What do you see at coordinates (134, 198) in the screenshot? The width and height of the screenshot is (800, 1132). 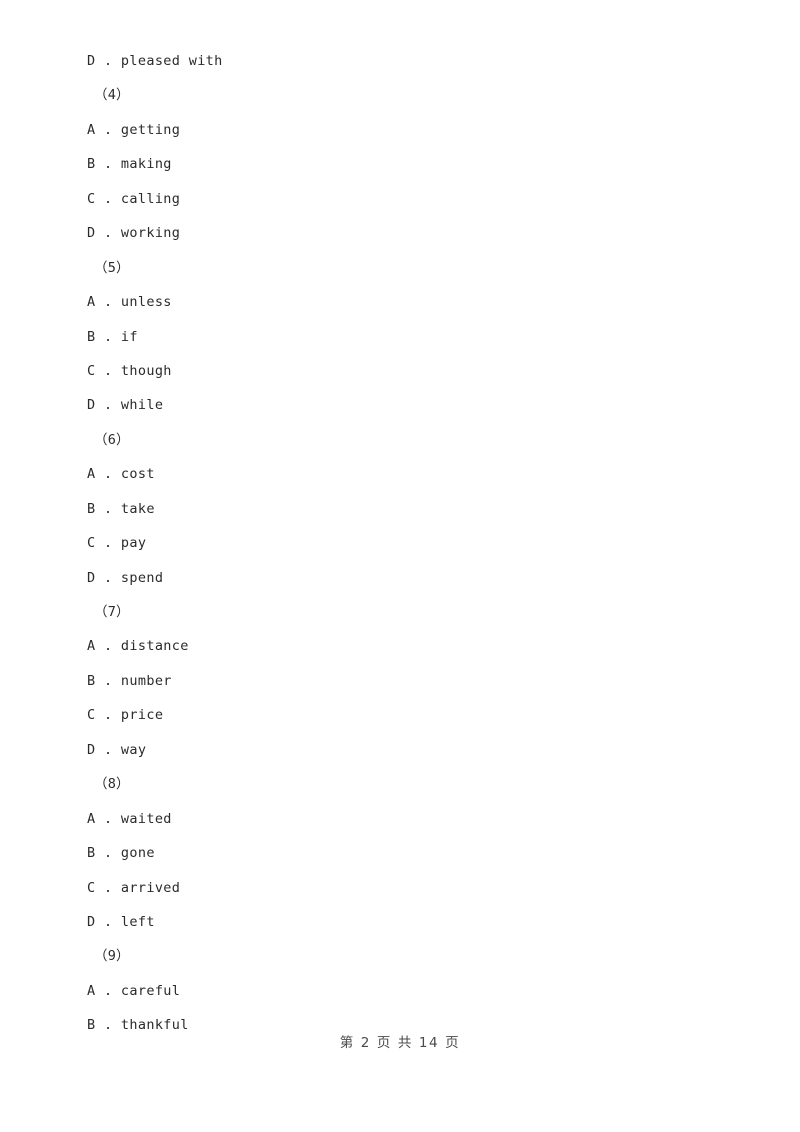 I see `option-line: C . calling` at bounding box center [134, 198].